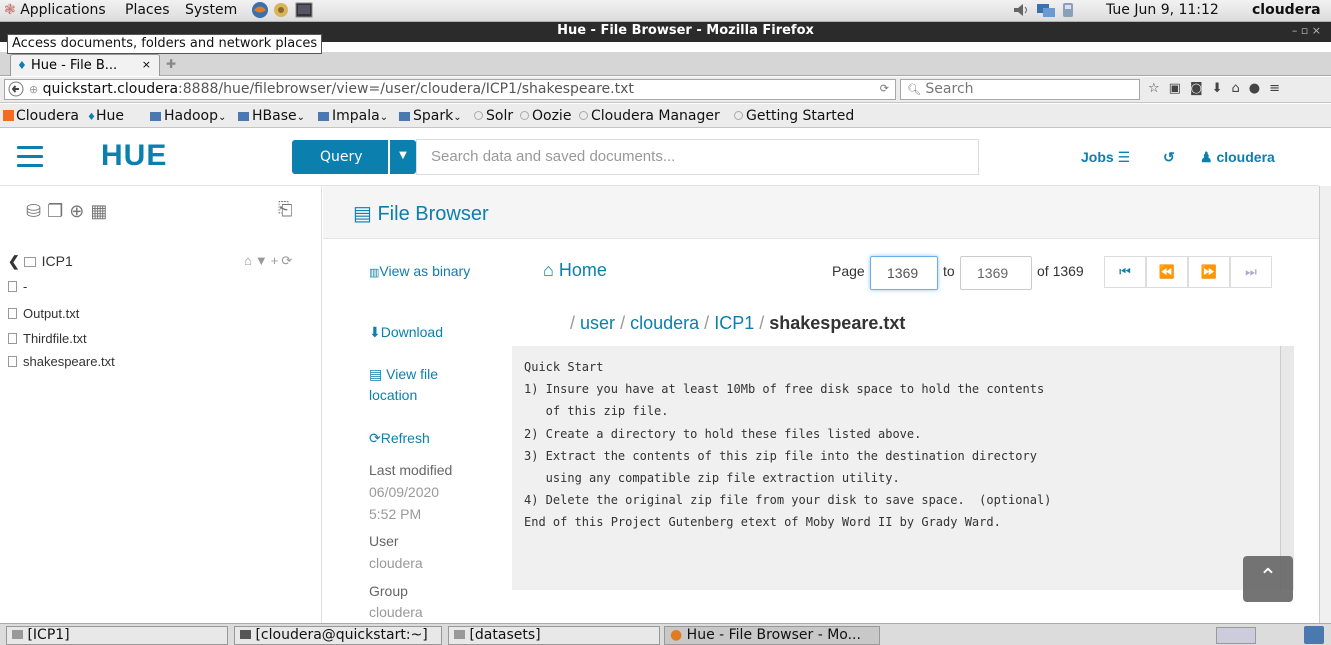 The image size is (1331, 645). What do you see at coordinates (33, 89) in the screenshot?
I see `site-info-icon: ⊕` at bounding box center [33, 89].